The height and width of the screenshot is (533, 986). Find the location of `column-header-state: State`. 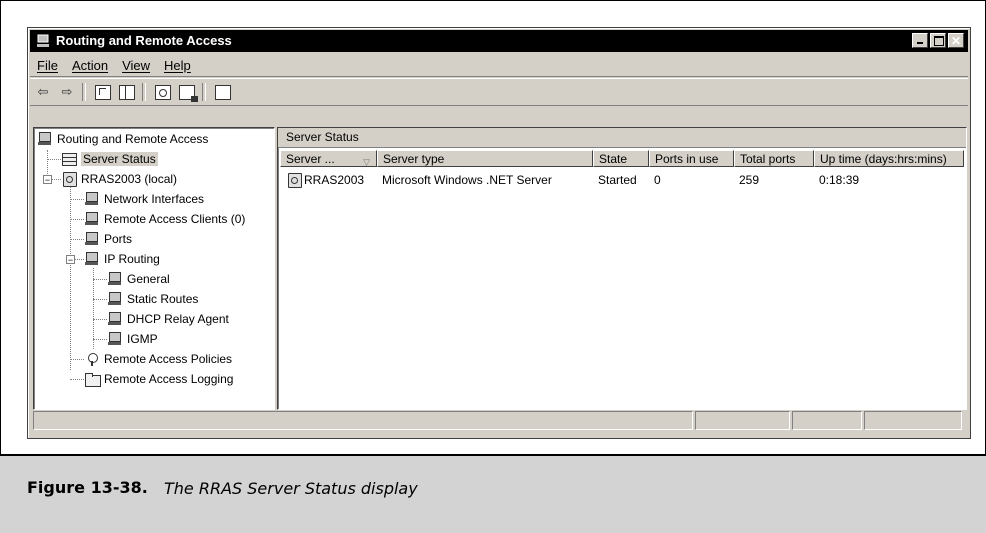

column-header-state: State is located at coordinates (621, 158).